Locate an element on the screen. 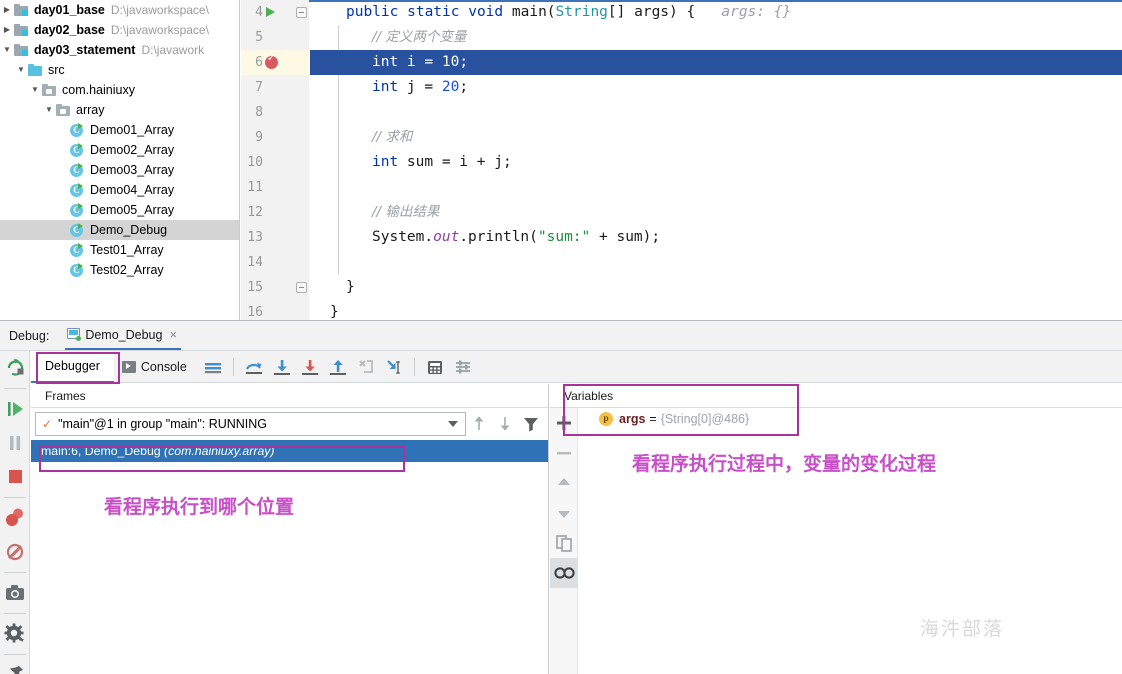 The image size is (1122, 674). move-frame-up-button is located at coordinates (479, 424).